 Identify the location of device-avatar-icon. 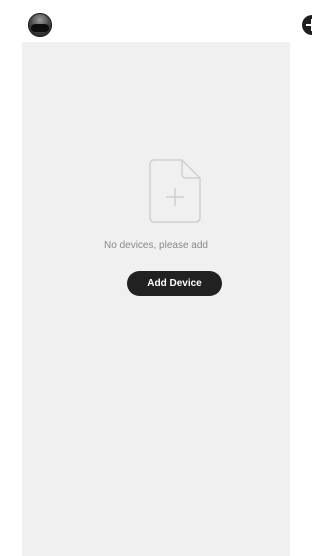
(40, 25).